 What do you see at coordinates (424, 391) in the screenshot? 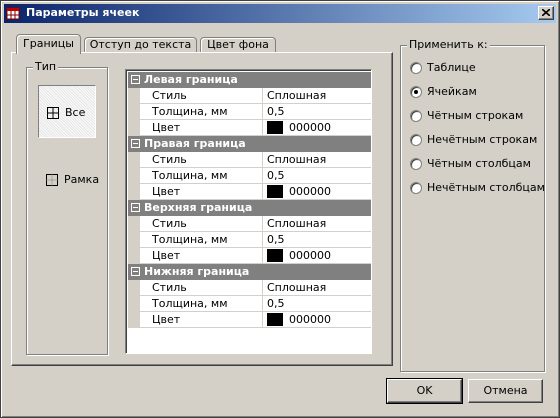
I see `ok-button: OK` at bounding box center [424, 391].